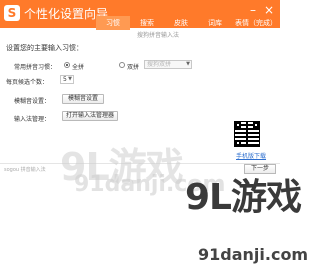 The width and height of the screenshot is (320, 270). I want to click on pinyin-habit-label: 常用拼音习惯：, so click(35, 67).